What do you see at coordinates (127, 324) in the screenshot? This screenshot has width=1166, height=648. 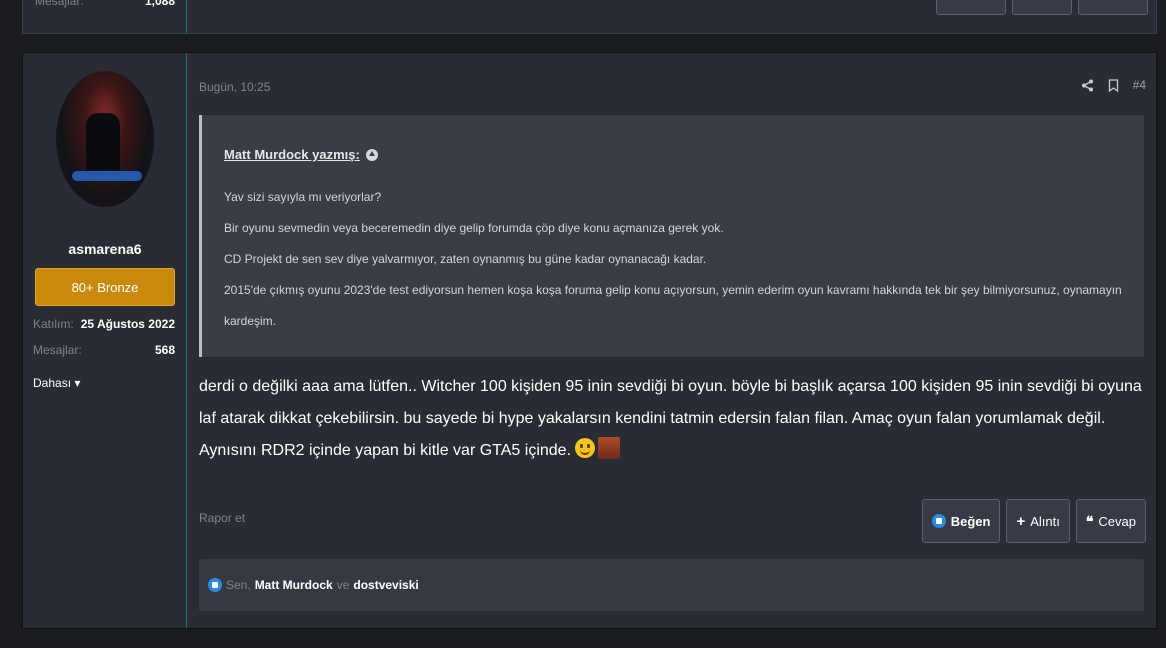 I see `joined-value: 25 Ağustos 2022` at bounding box center [127, 324].